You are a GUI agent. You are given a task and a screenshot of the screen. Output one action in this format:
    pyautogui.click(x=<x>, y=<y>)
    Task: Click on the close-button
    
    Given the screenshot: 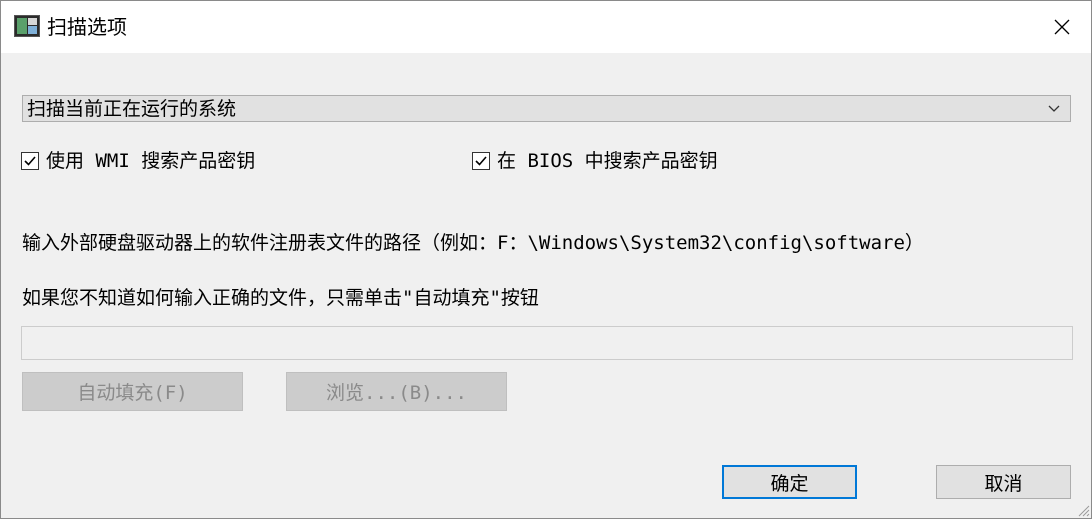 What is the action you would take?
    pyautogui.click(x=1062, y=27)
    